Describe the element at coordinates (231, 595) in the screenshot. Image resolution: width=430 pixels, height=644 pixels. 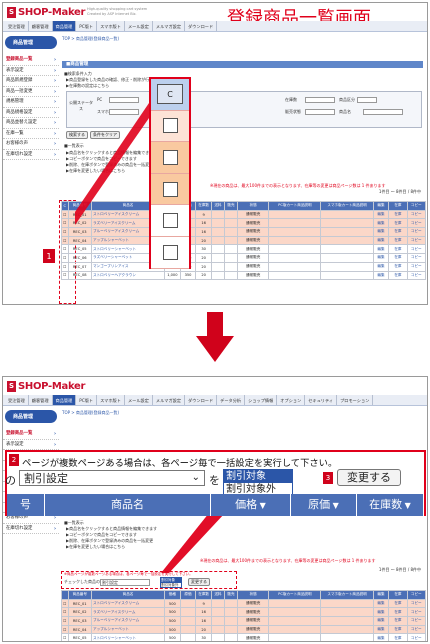
I see `column-header: 販売` at that location.